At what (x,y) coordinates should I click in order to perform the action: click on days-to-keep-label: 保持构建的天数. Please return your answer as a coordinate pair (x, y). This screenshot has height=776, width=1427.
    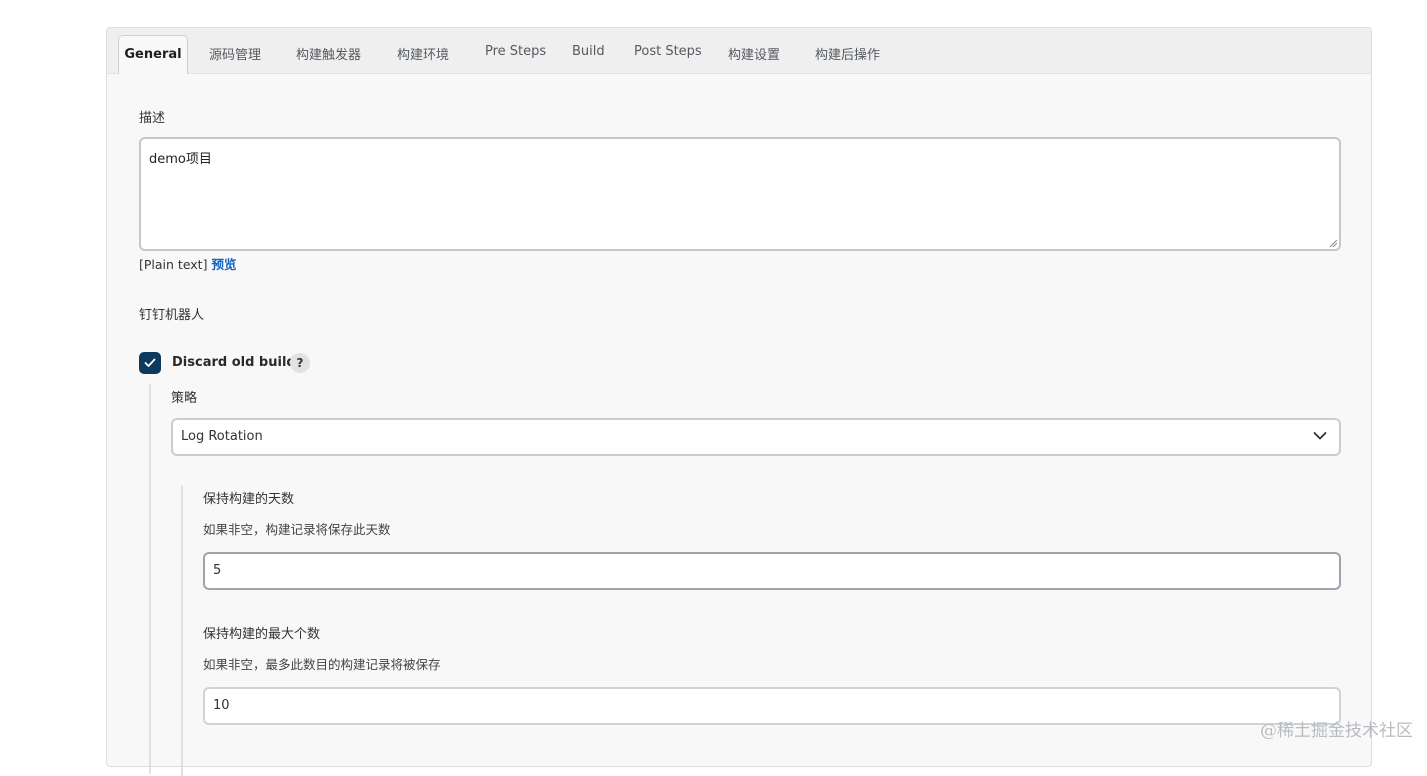
    Looking at the image, I should click on (249, 499).